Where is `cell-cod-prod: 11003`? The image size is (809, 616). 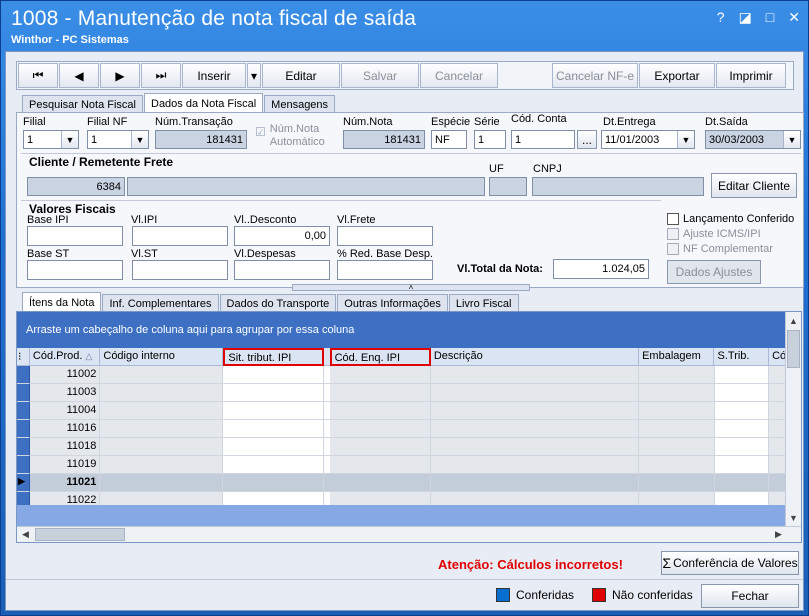
cell-cod-prod: 11003 is located at coordinates (65, 393).